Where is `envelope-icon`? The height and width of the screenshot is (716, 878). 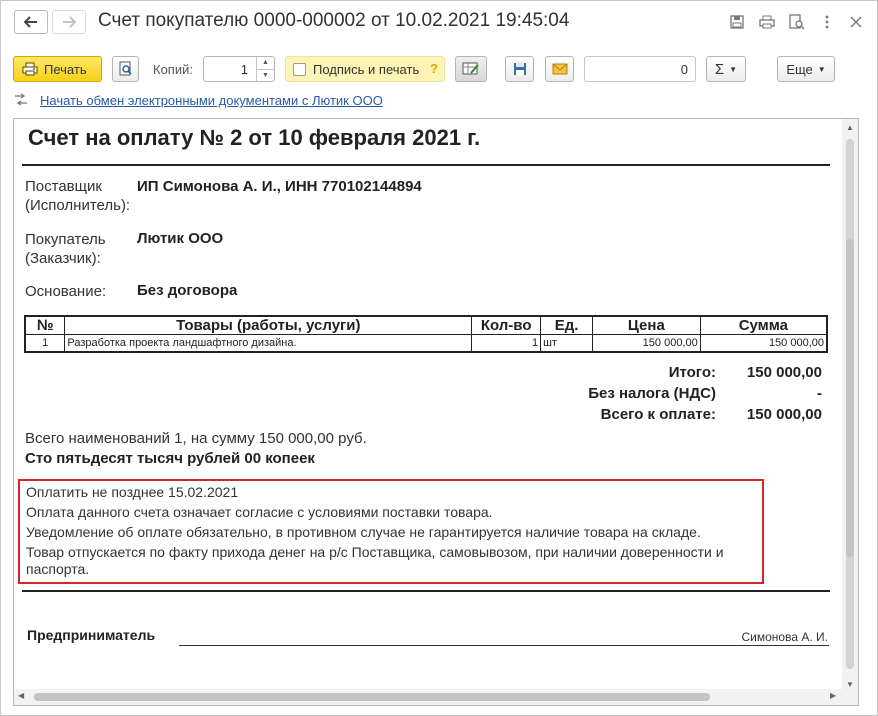 envelope-icon is located at coordinates (559, 69).